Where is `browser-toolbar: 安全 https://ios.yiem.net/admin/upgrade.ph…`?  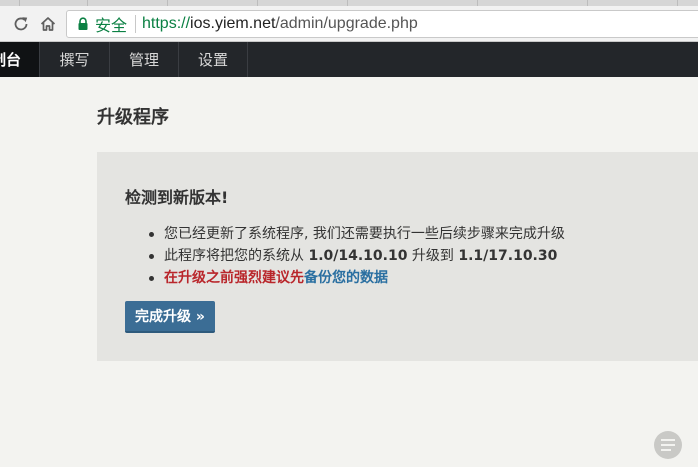 browser-toolbar: 安全 https://ios.yiem.net/admin/upgrade.ph… is located at coordinates (349, 24).